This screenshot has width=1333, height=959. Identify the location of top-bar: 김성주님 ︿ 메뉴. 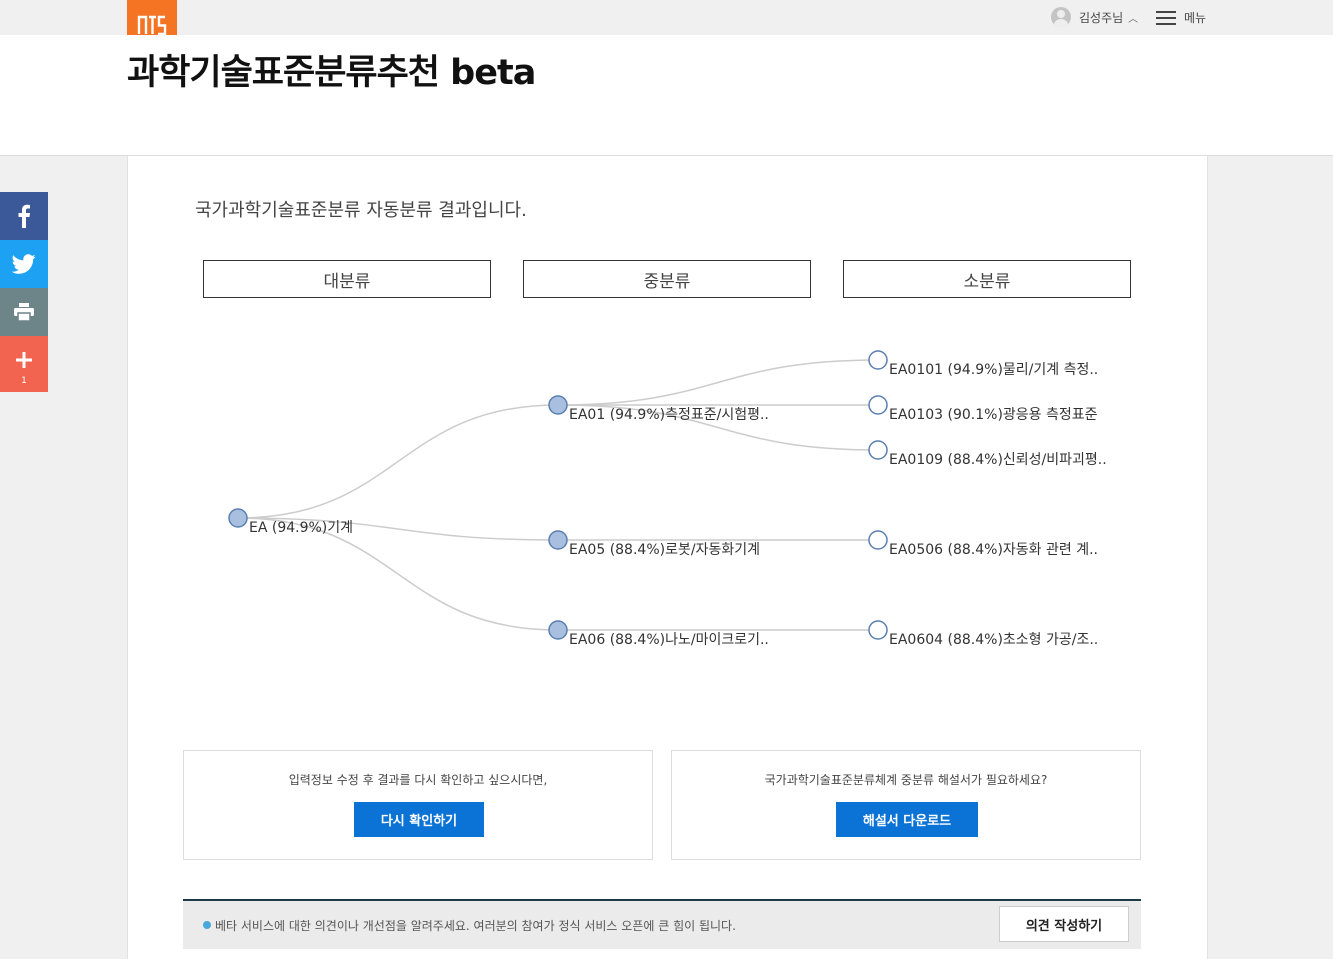
(666, 24).